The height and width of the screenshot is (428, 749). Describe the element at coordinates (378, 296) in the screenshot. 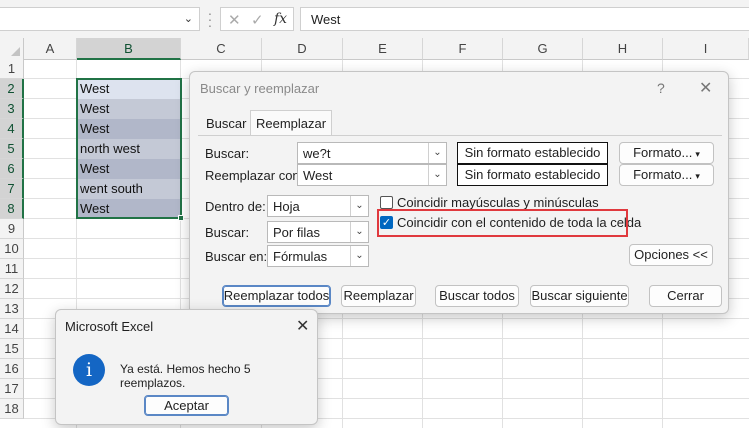

I see `replace-button: Reemplazar` at that location.